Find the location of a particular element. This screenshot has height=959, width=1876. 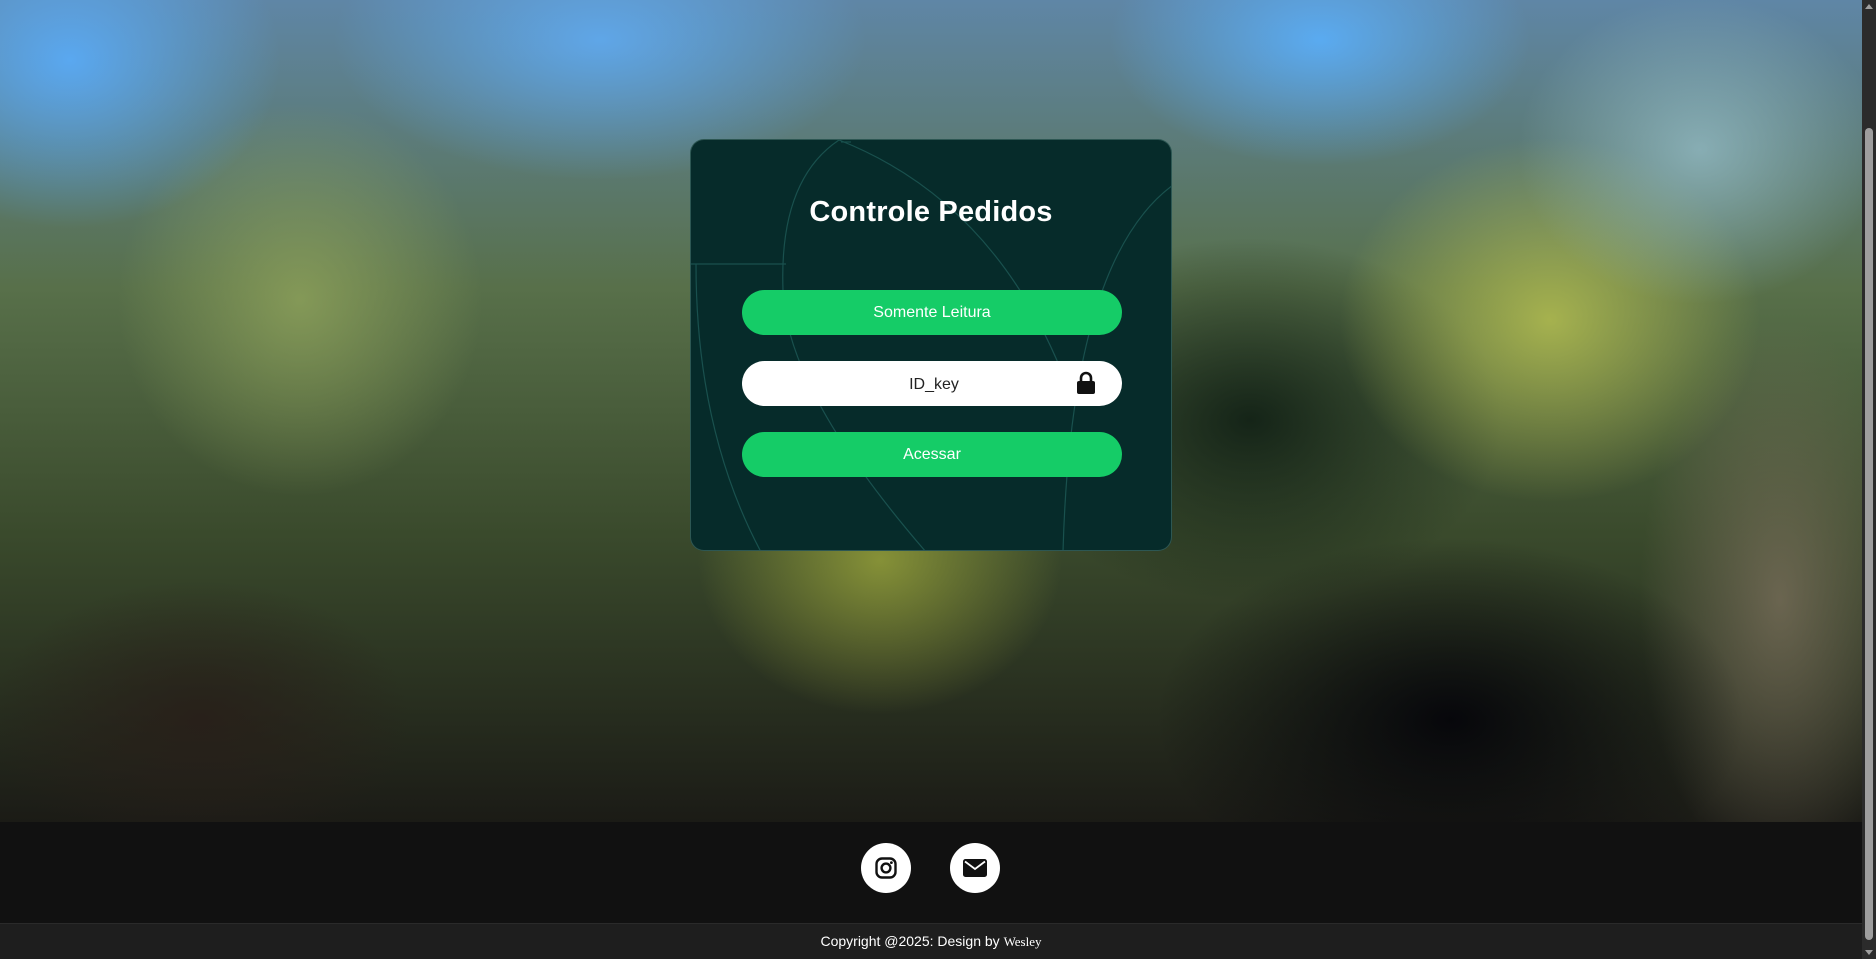

scrollbar-thumb is located at coordinates (1869, 534).